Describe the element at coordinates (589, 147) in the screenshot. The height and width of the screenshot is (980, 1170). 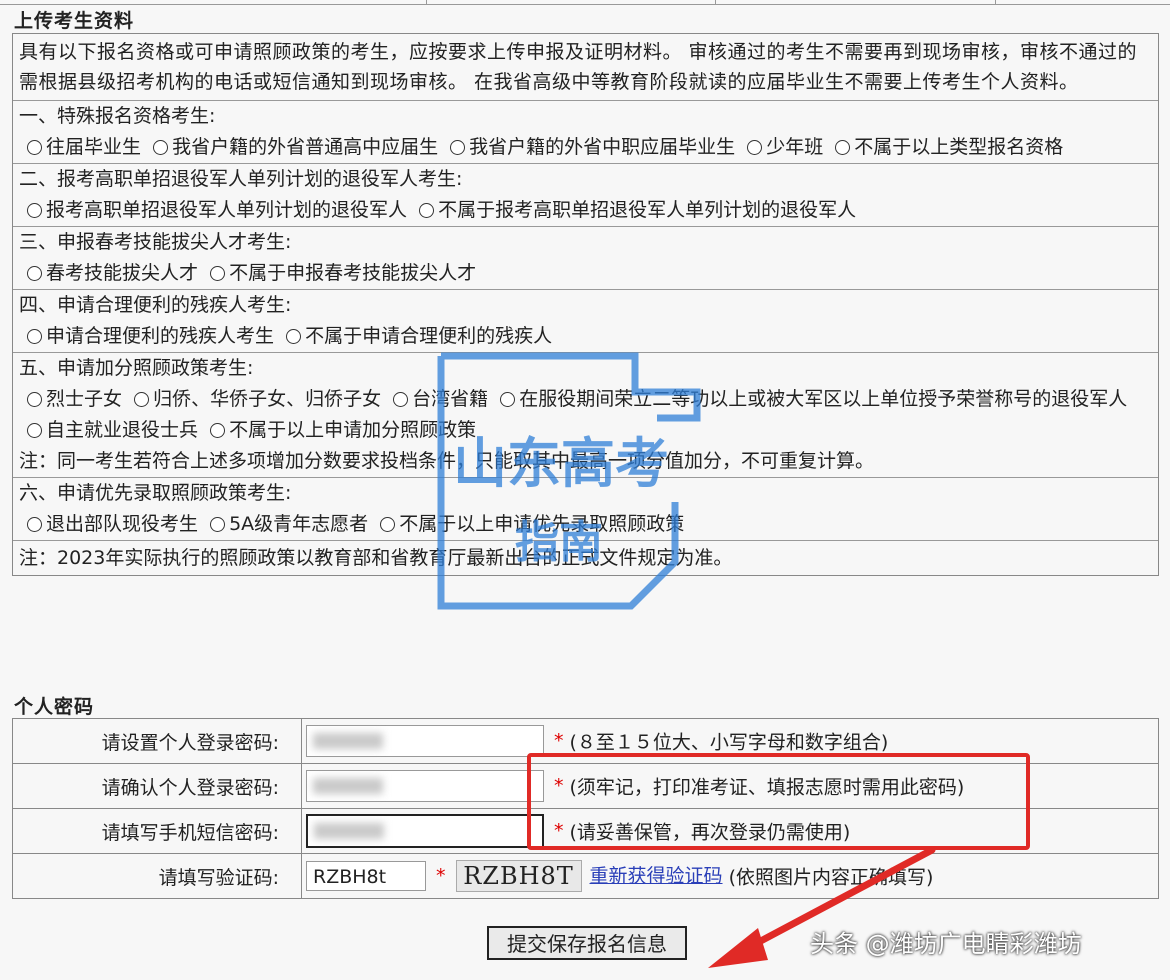
I see `radio-option: 我省户籍的外省中职应届毕业生` at that location.